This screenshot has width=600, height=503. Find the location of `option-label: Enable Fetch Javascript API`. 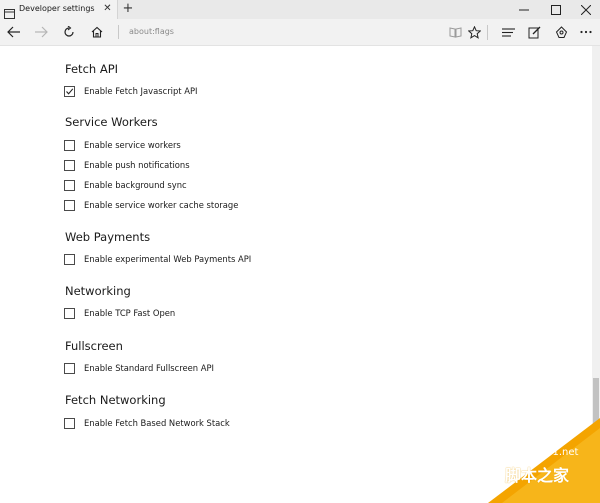

option-label: Enable Fetch Javascript API is located at coordinates (141, 91).